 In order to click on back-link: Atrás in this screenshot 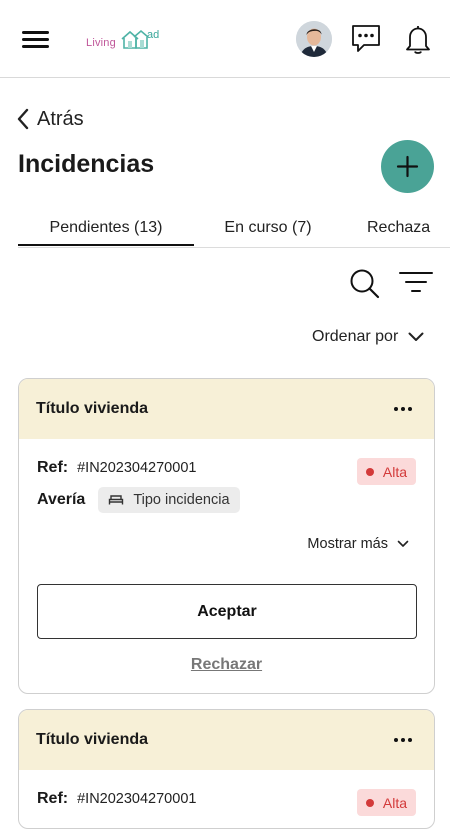, I will do `click(50, 119)`.